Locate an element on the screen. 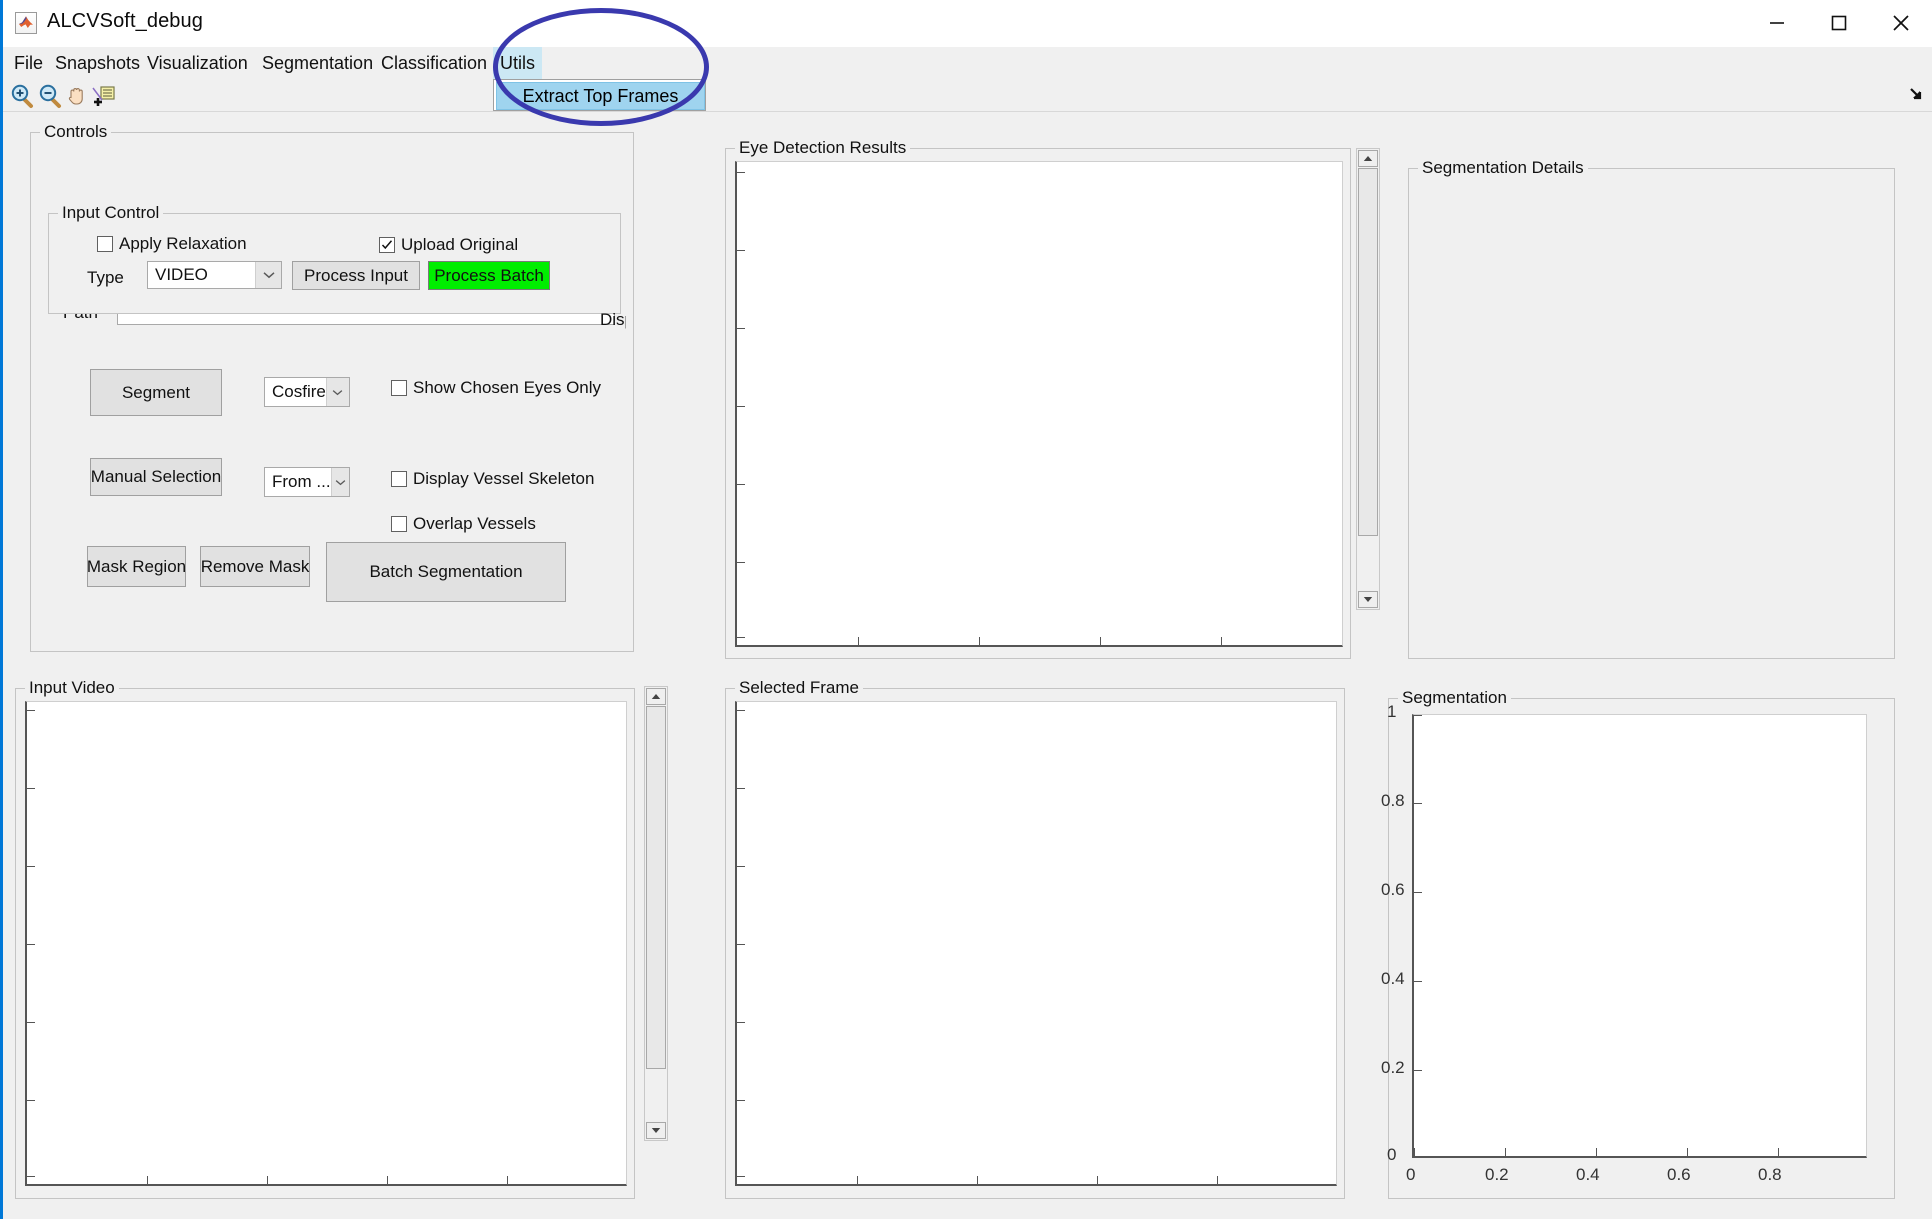  segmentation-ytick-2: 0.6 is located at coordinates (1393, 889).